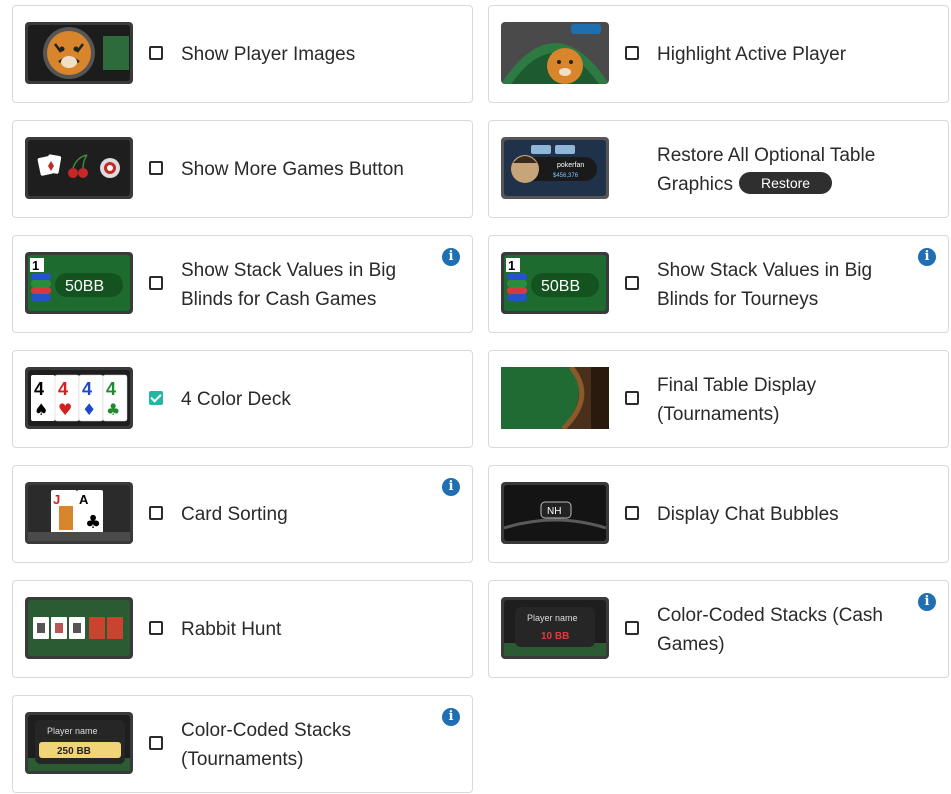  I want to click on option-label: Show Player Images, so click(268, 54).